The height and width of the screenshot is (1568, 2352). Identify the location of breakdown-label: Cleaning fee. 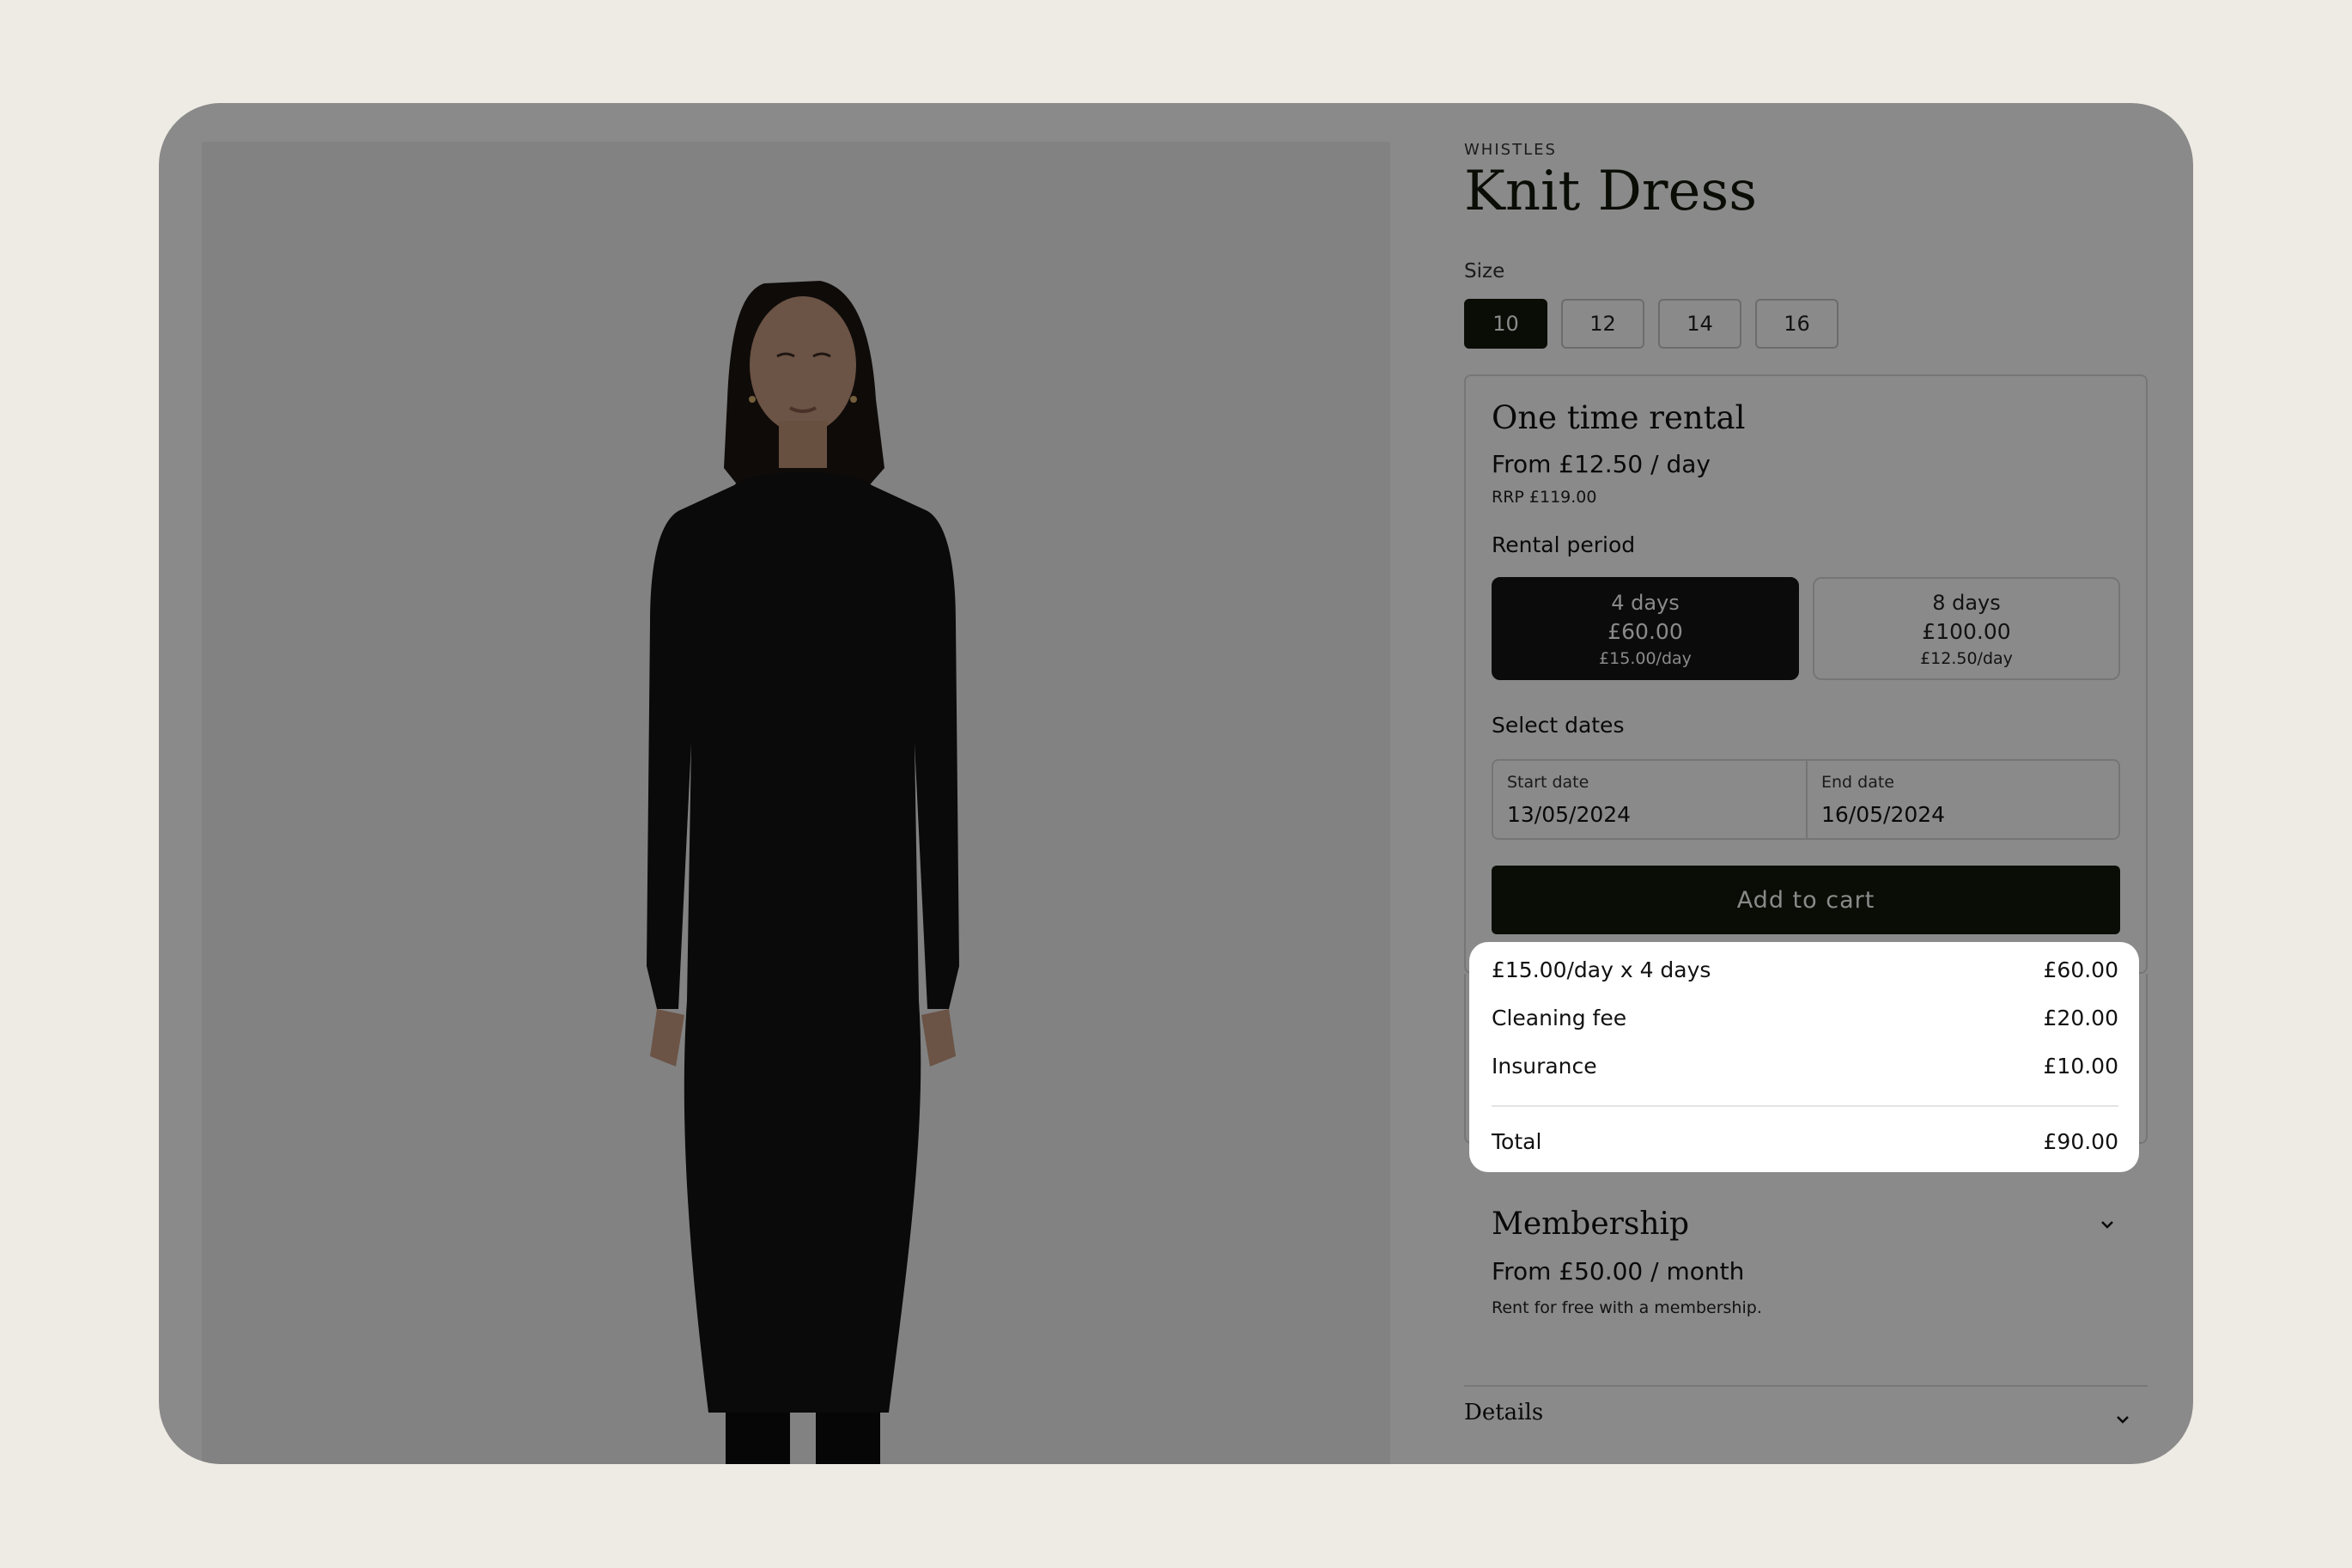
(1559, 1018).